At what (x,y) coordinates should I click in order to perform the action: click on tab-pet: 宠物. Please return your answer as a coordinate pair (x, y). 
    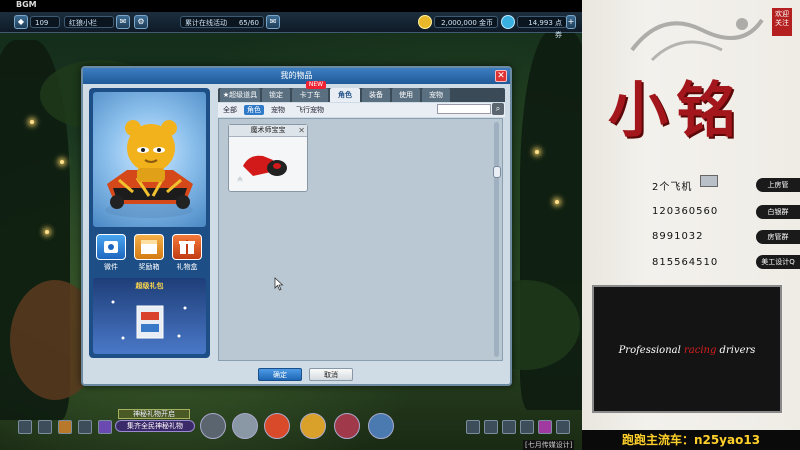
    Looking at the image, I should click on (436, 95).